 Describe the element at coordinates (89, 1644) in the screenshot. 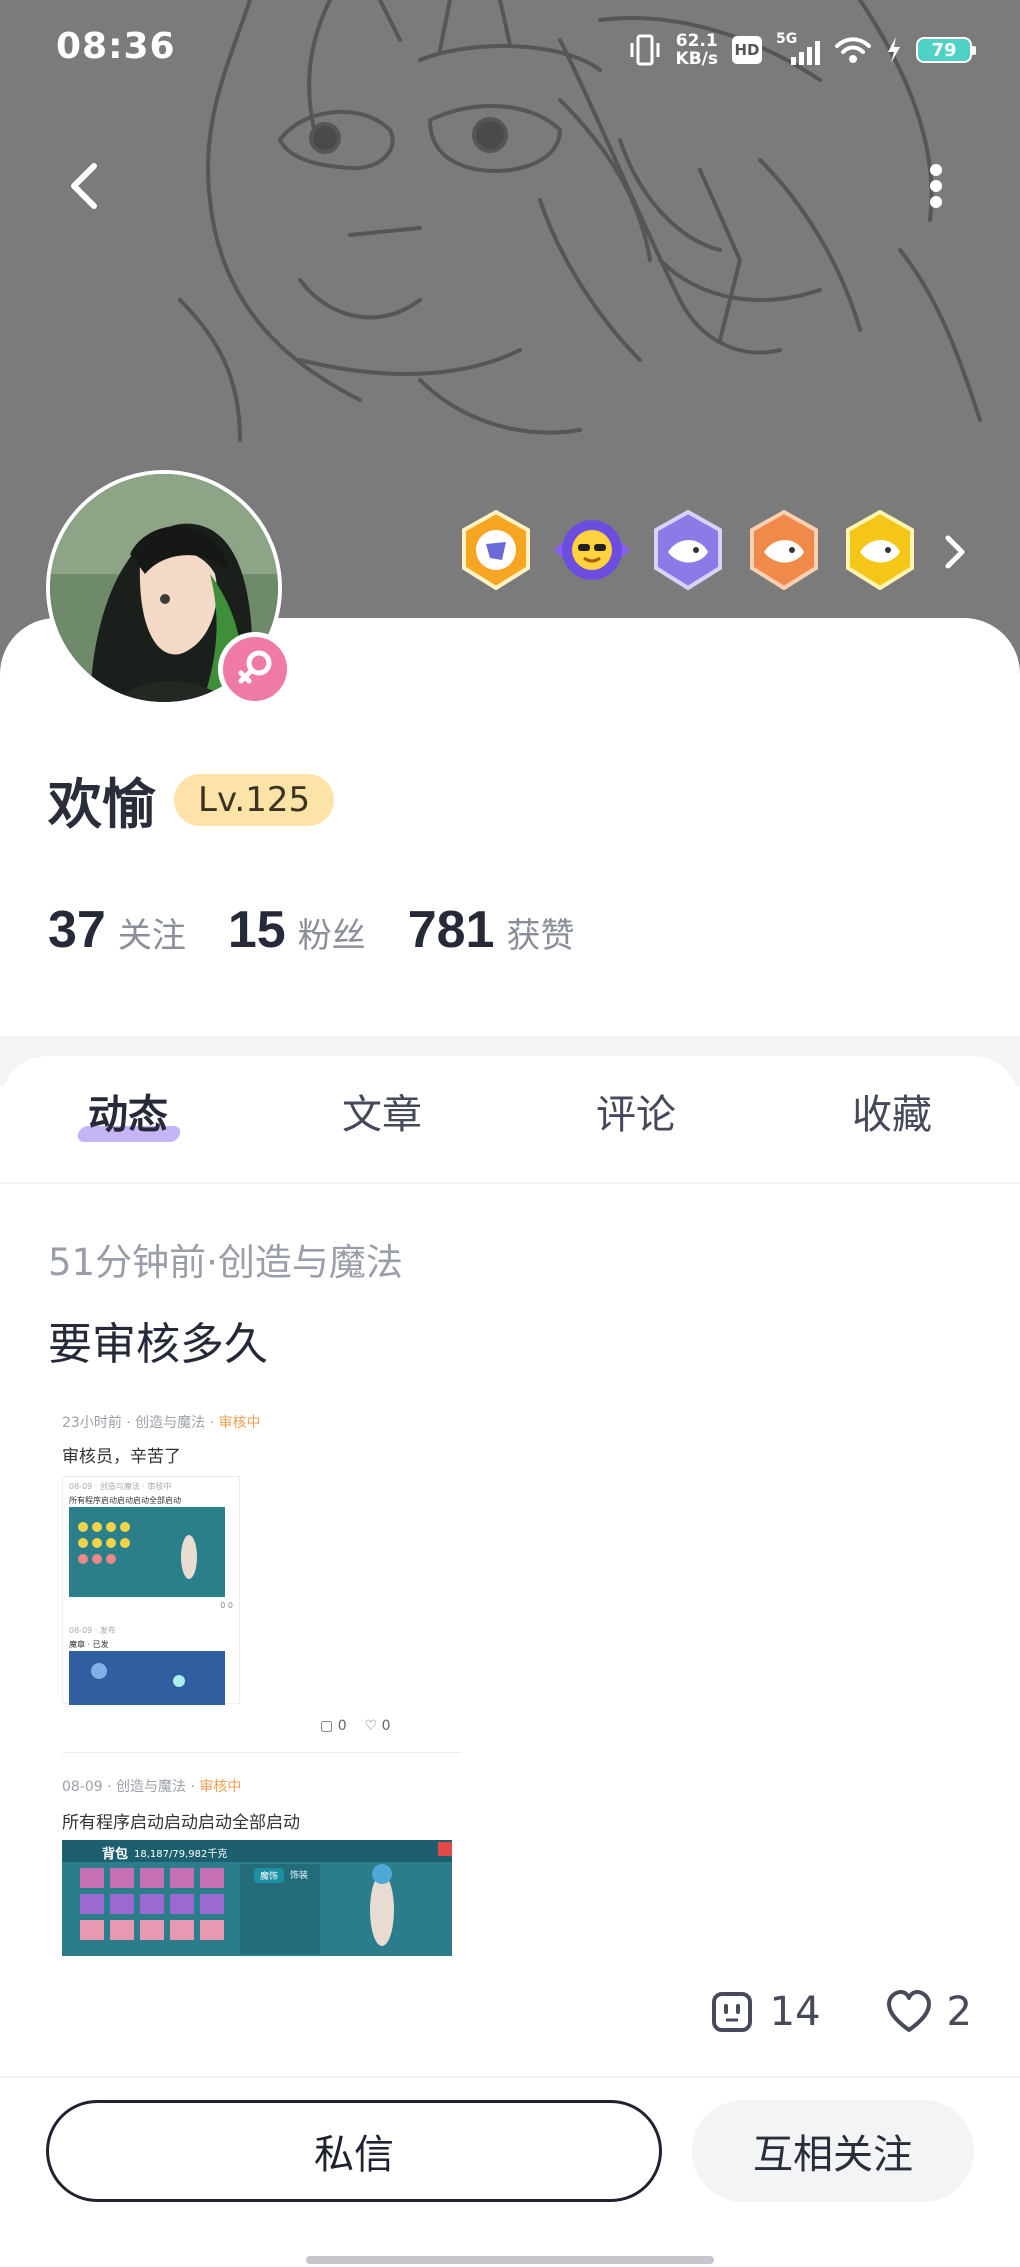

I see `nested-title-2: 魔章 · 已发` at that location.